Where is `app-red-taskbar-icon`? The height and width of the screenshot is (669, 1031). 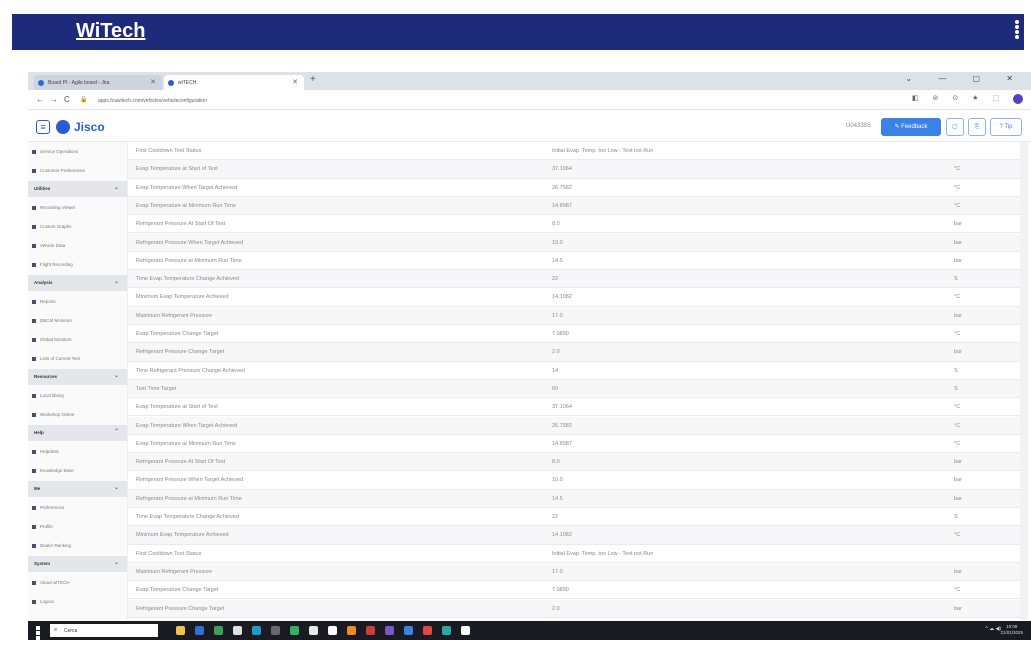 app-red-taskbar-icon is located at coordinates (370, 630).